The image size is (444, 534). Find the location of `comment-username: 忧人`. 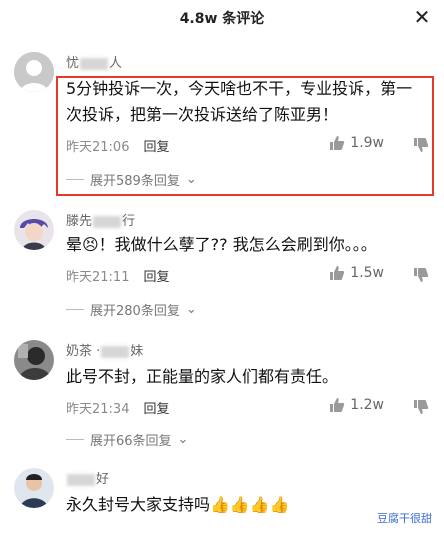

comment-username: 忧人 is located at coordinates (94, 61).